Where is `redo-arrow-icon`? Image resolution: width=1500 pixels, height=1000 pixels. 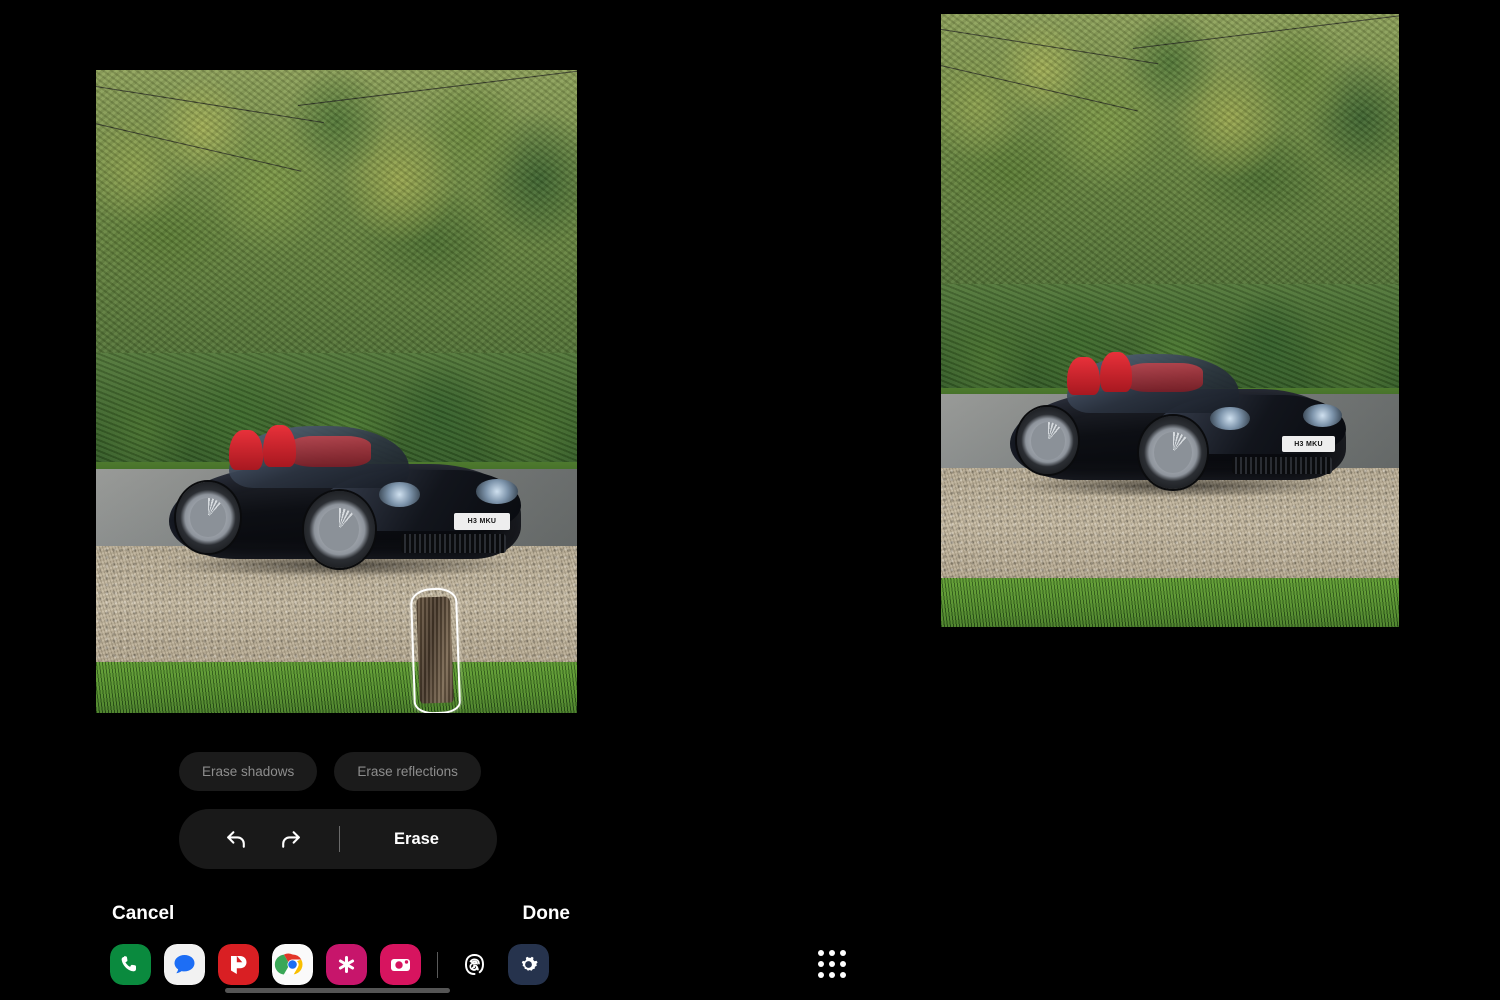
redo-arrow-icon is located at coordinates (290, 839).